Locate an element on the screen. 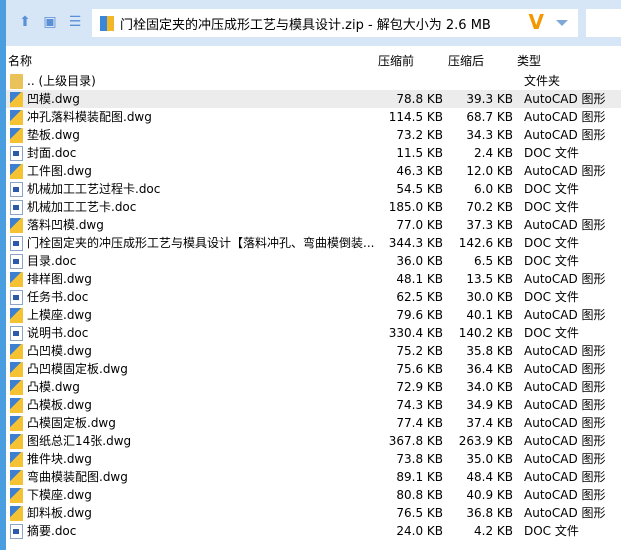  compressed-size: 263.9 KB is located at coordinates (485, 441).